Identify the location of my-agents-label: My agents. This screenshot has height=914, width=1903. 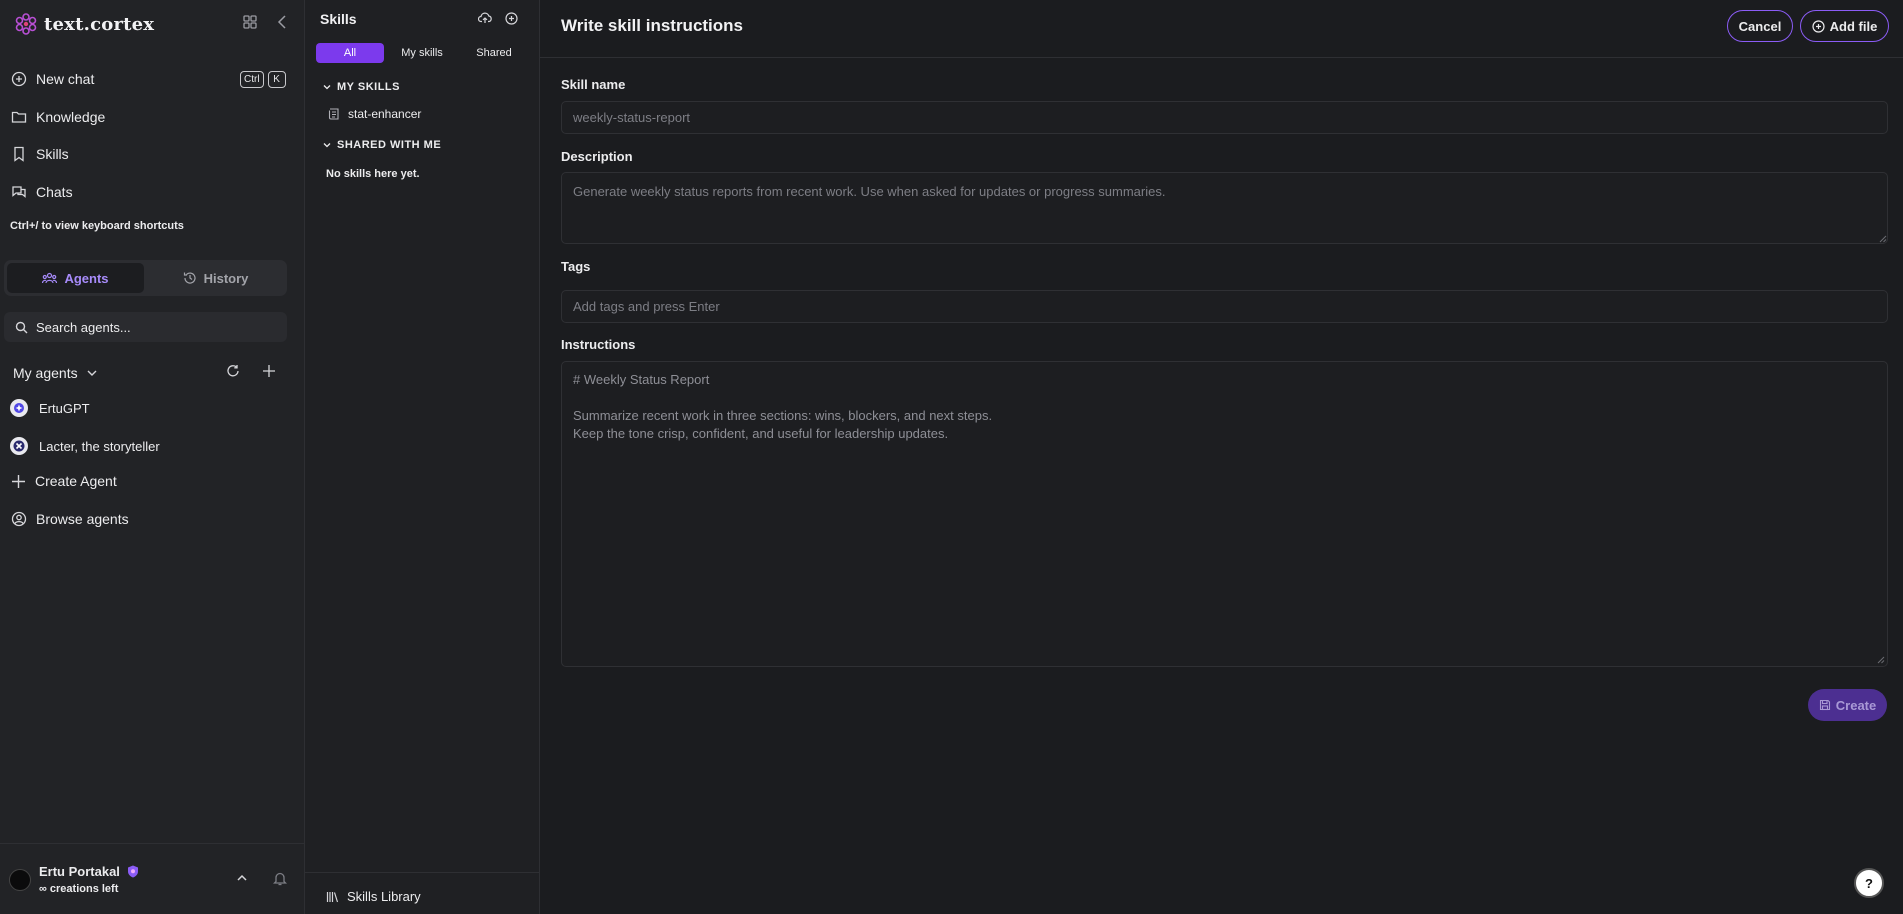
(45, 373).